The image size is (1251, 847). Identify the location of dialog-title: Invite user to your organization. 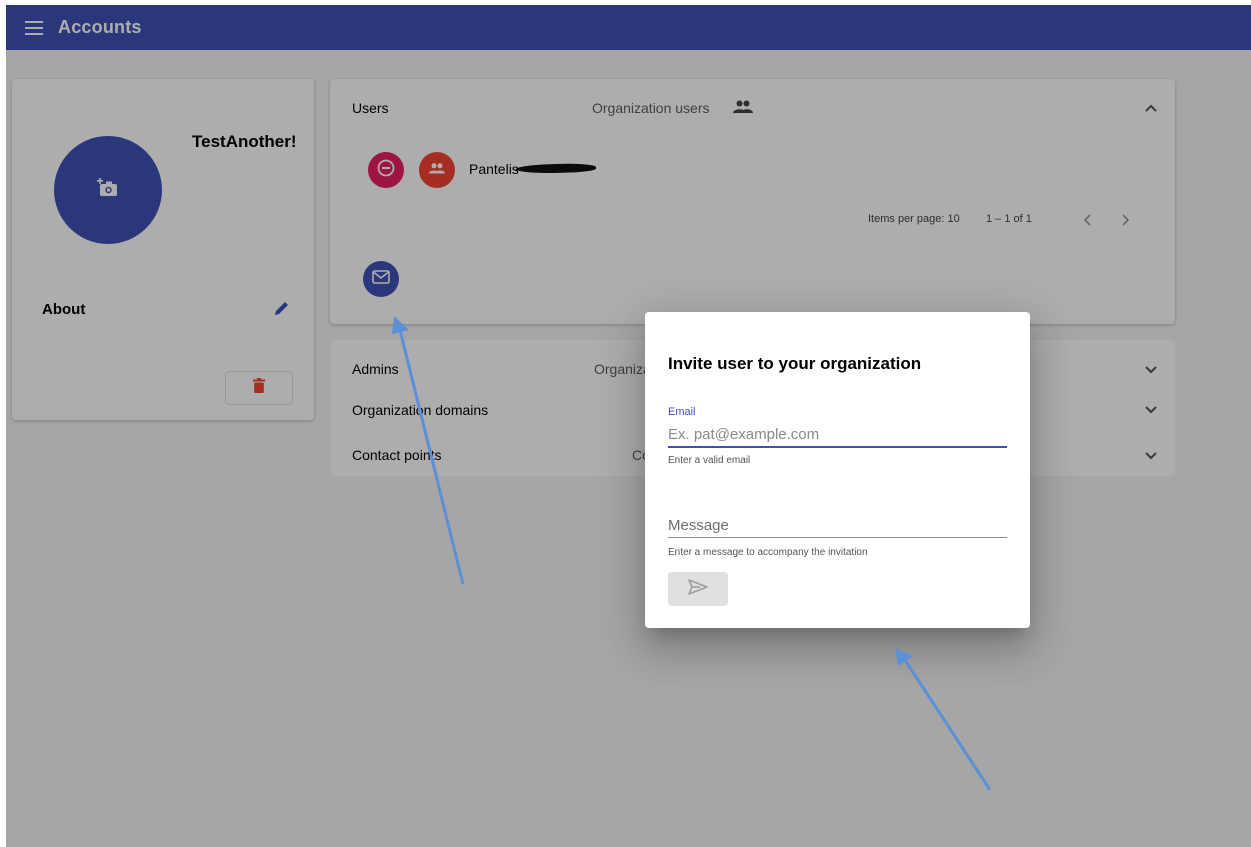
(795, 363).